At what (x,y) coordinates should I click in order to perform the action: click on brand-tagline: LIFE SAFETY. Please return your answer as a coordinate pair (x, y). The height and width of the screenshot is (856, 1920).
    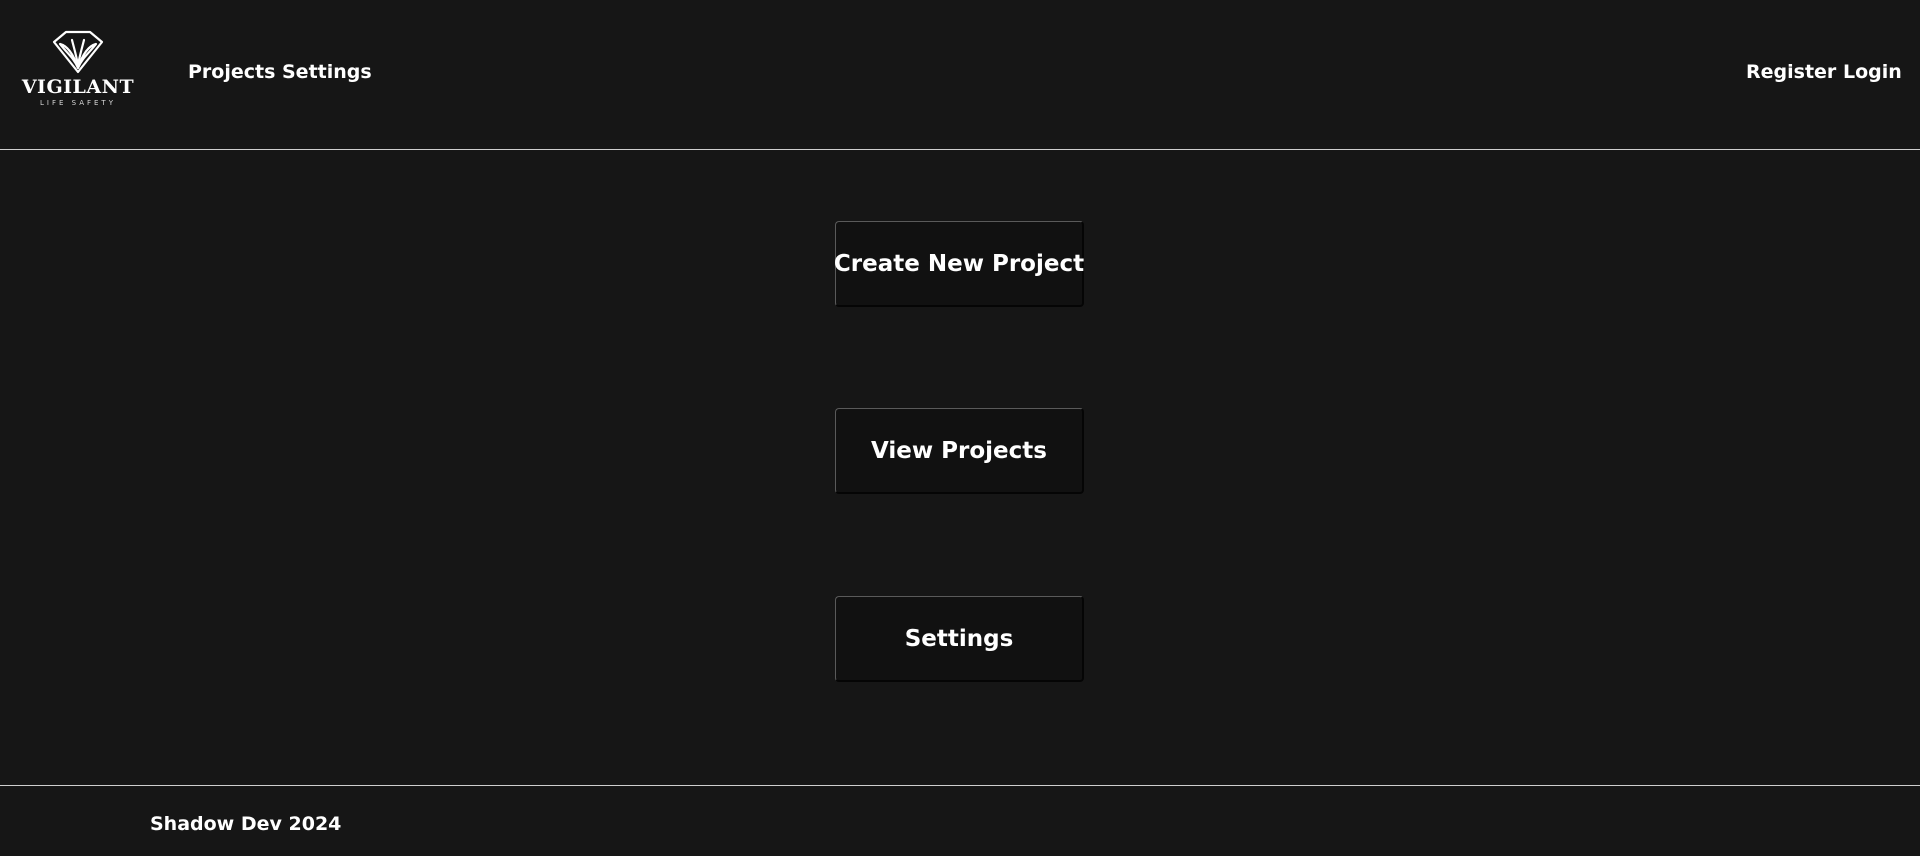
    Looking at the image, I should click on (77, 103).